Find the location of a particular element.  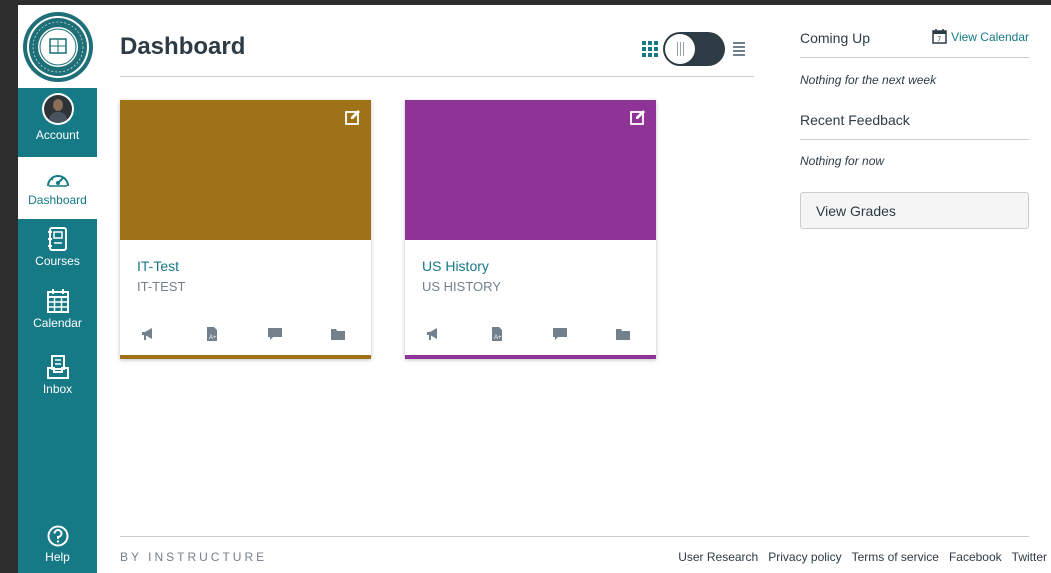

coming-up-empty: Nothing for the next week is located at coordinates (868, 80).